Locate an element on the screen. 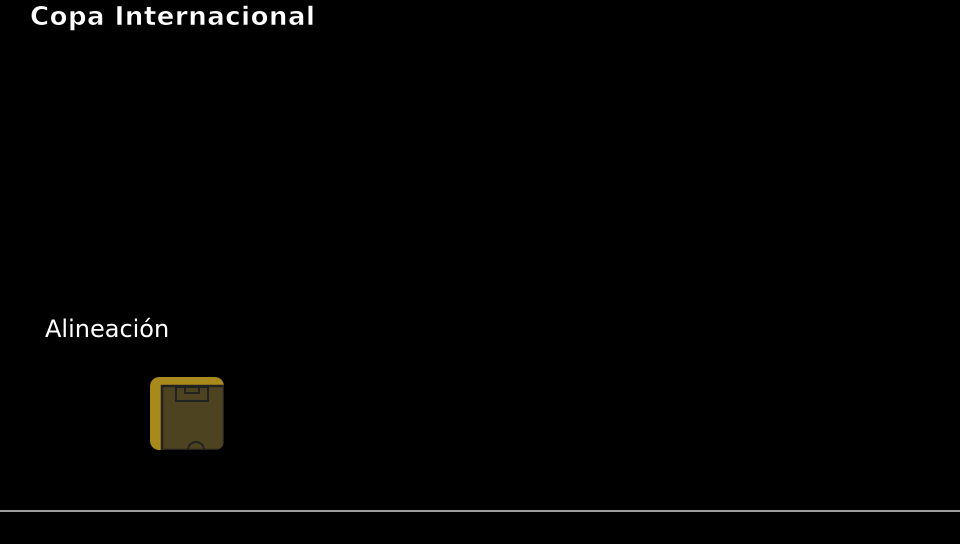 The image size is (960, 544). lineup-menu-tile is located at coordinates (187, 413).